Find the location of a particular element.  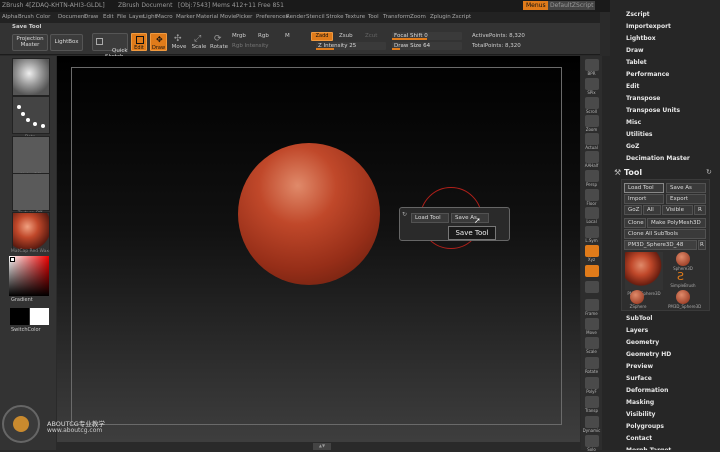

palette-masking: Masking is located at coordinates (640, 402).